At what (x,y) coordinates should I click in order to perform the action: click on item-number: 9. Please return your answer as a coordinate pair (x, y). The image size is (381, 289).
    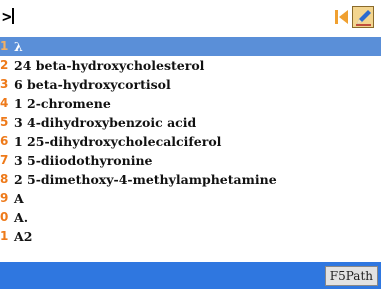
    Looking at the image, I should click on (4, 198).